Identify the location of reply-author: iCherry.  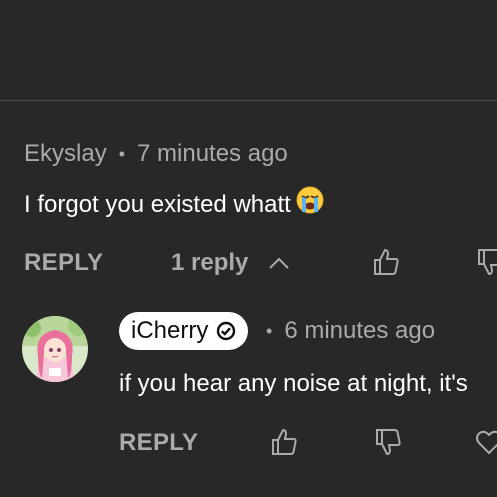
(170, 330).